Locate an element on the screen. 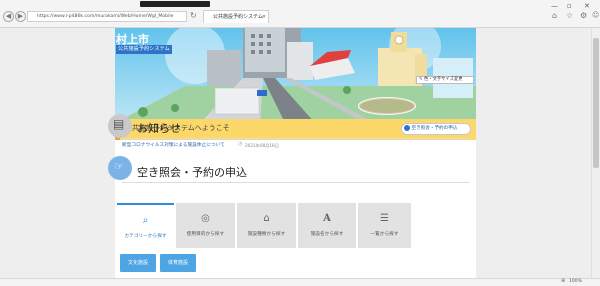 The image size is (600, 286). minimize-icon: — is located at coordinates (554, 6).